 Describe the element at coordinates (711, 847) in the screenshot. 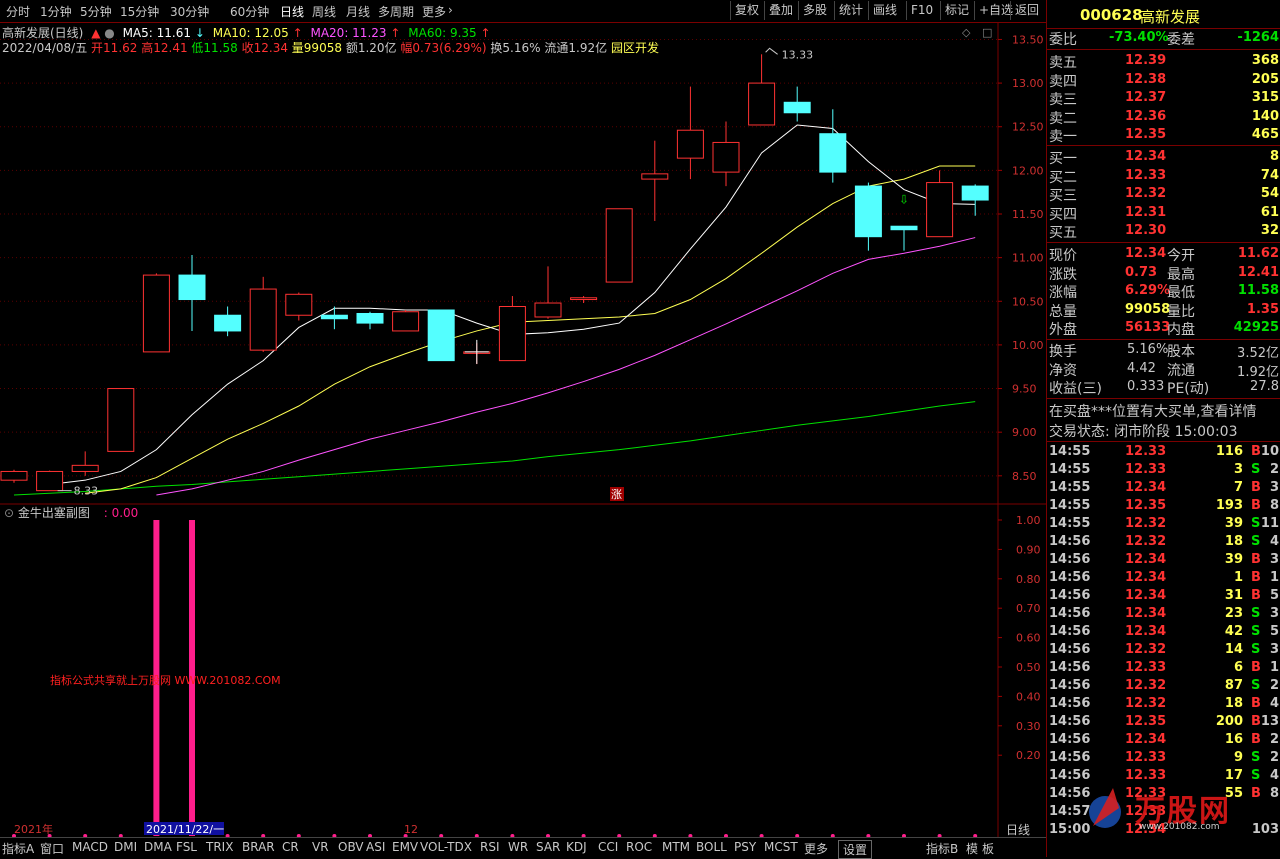

I see `indicator-tab-21: BOLL` at that location.